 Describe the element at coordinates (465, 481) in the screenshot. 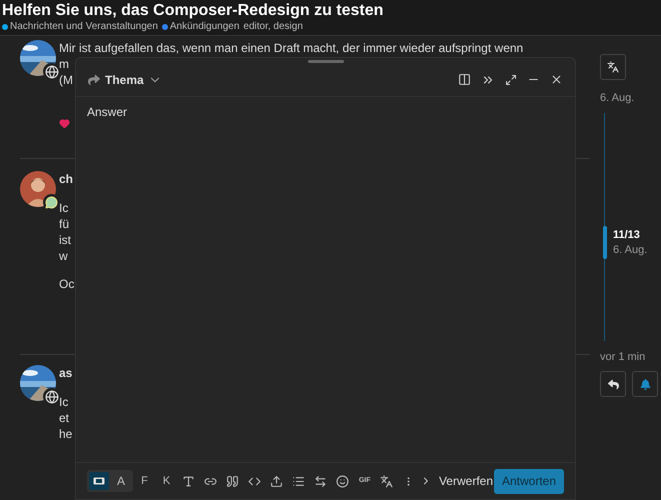

I see `discard-button: Verwerfen` at that location.